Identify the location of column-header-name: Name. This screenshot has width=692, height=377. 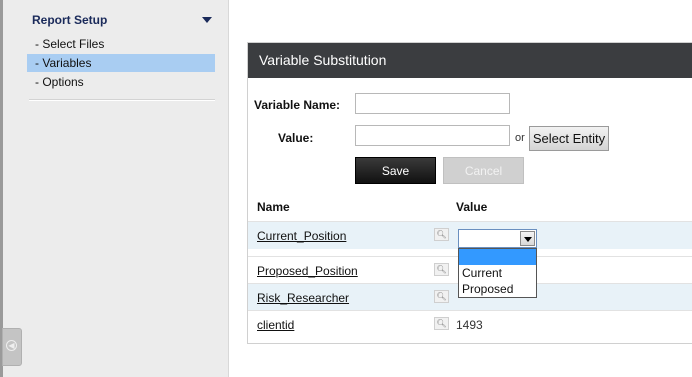
(273, 207).